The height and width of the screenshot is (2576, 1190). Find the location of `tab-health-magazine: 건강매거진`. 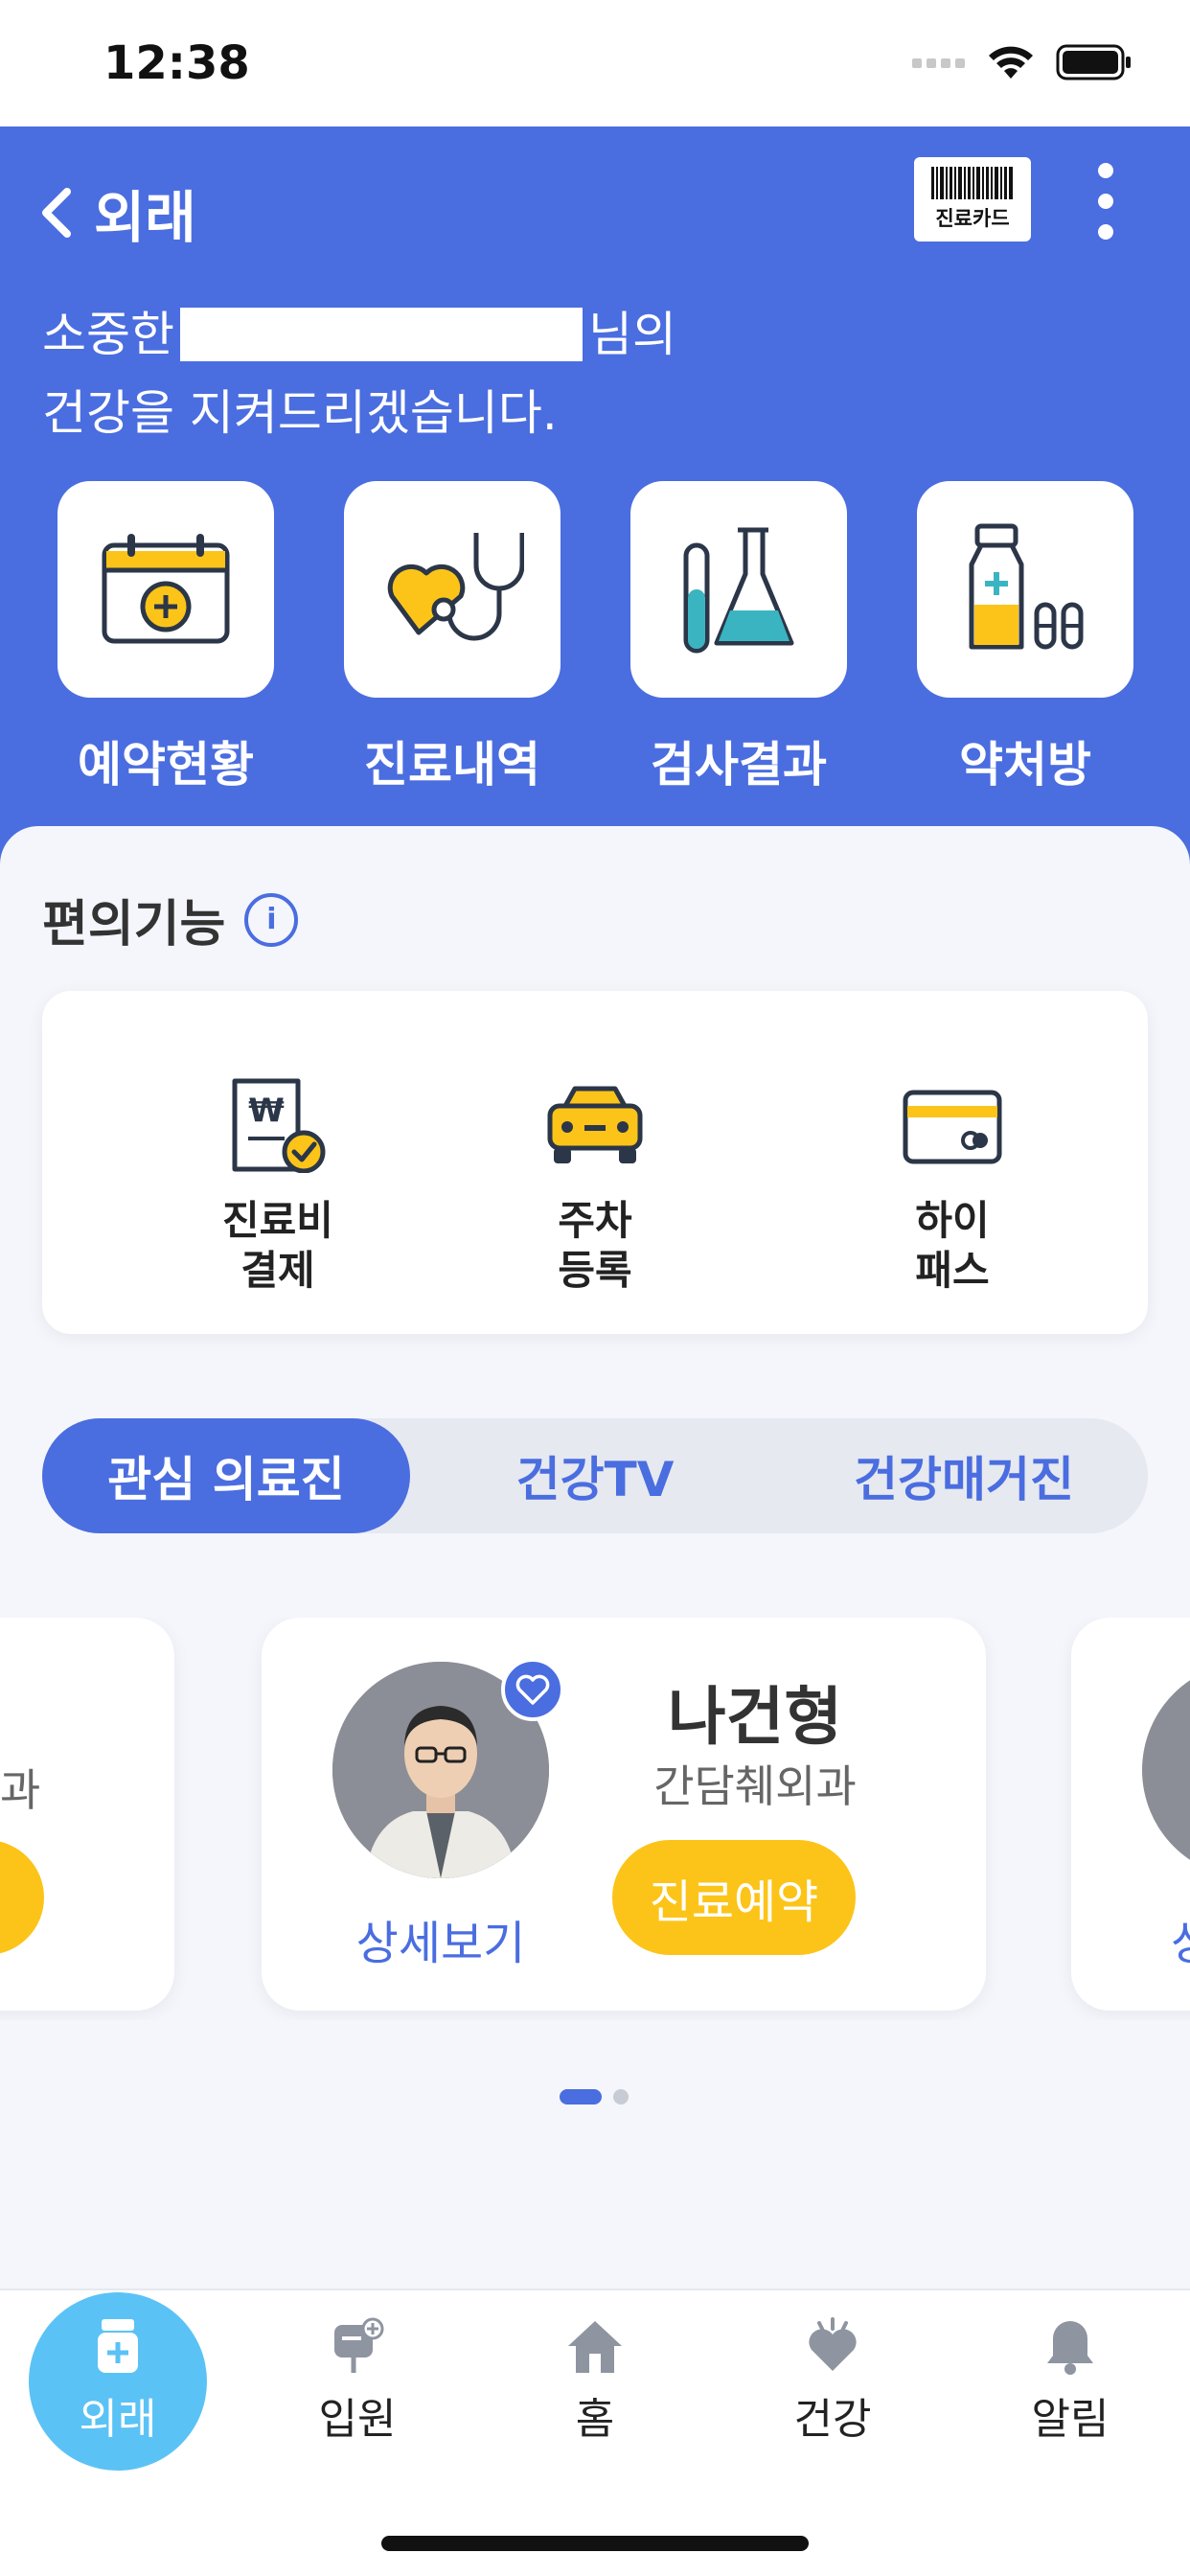

tab-health-magazine: 건강매거진 is located at coordinates (964, 1475).